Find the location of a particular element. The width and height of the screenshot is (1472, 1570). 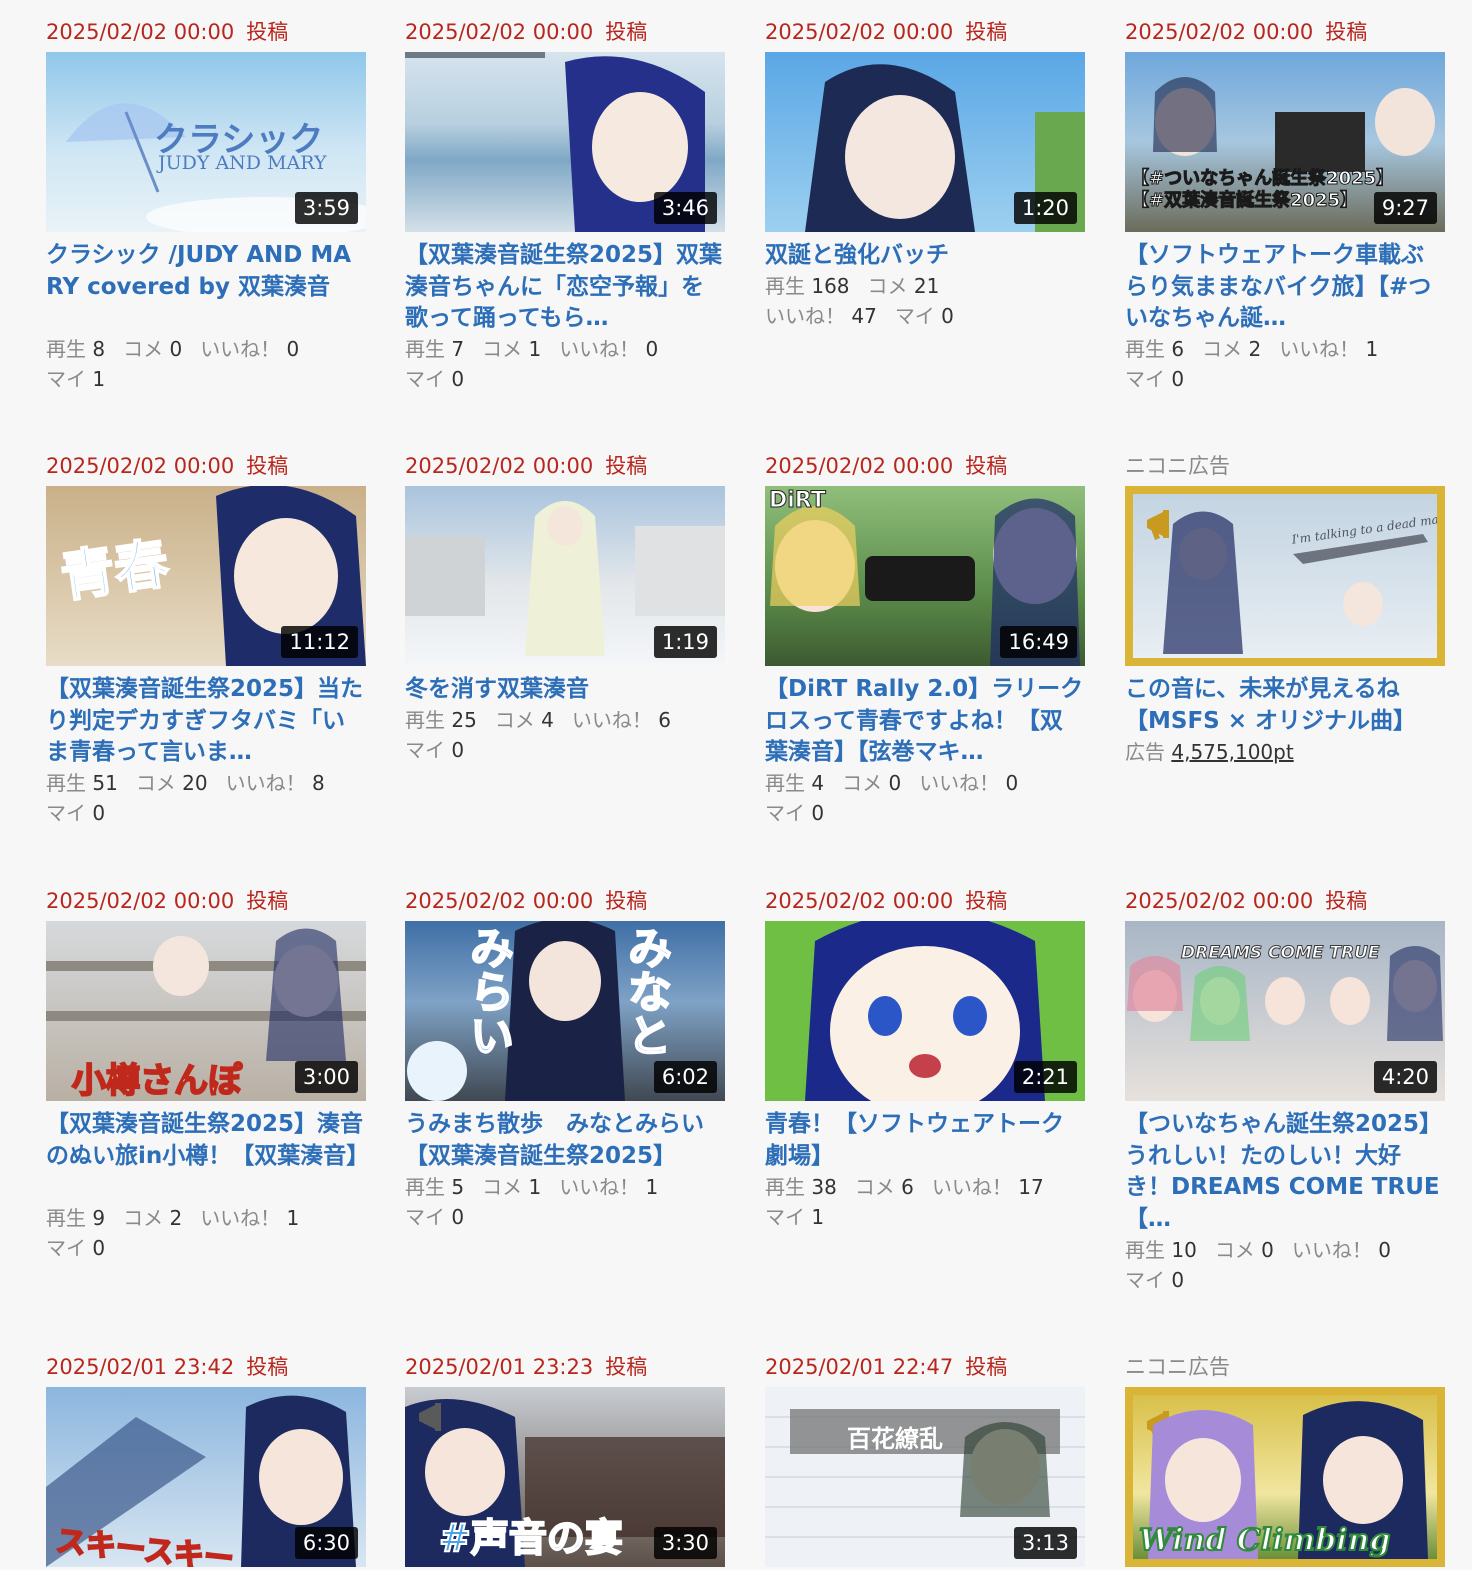

thumbnail-subcaption: 【#双葉湊音誕生祭2025】 is located at coordinates (1244, 201).